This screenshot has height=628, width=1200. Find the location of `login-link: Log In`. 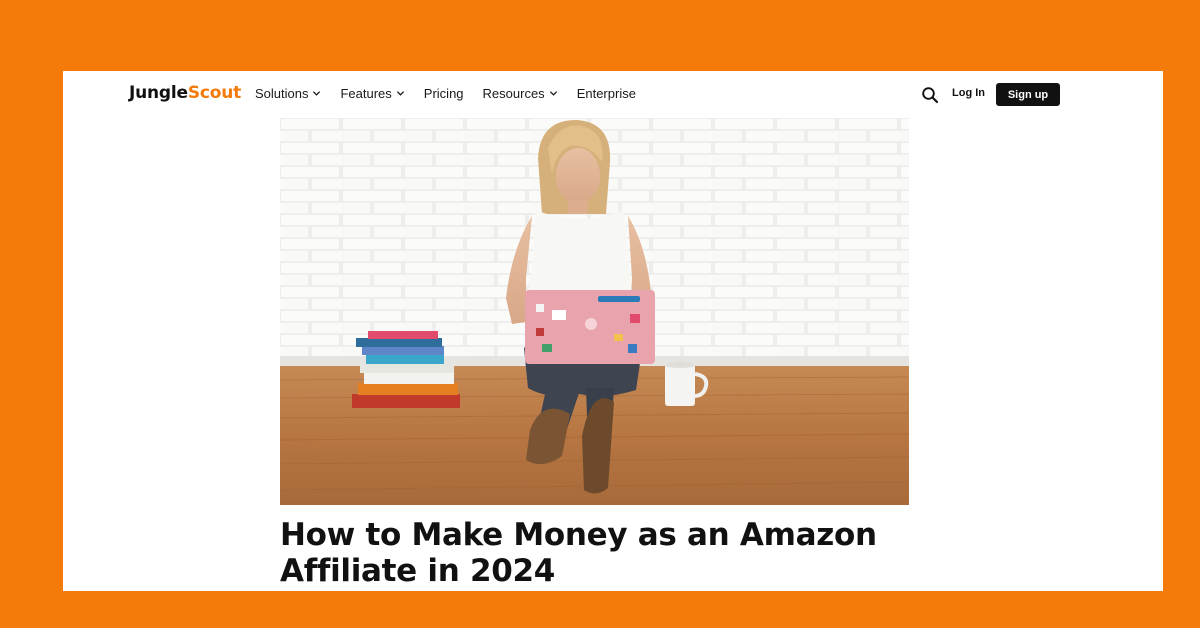

login-link: Log In is located at coordinates (968, 93).